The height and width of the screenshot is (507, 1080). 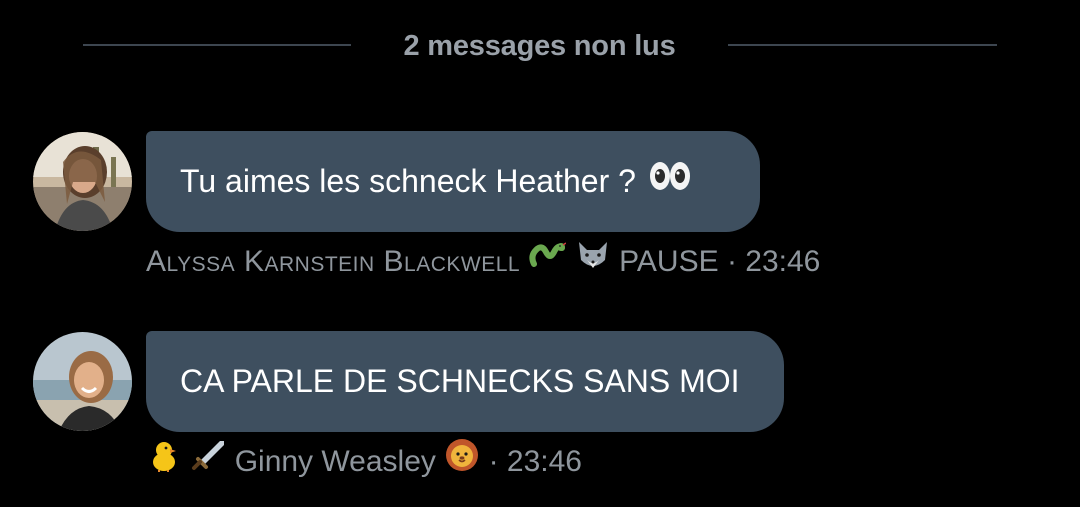 I want to click on message-meta: Ginny Weasley · 23:46, so click(x=364, y=460).